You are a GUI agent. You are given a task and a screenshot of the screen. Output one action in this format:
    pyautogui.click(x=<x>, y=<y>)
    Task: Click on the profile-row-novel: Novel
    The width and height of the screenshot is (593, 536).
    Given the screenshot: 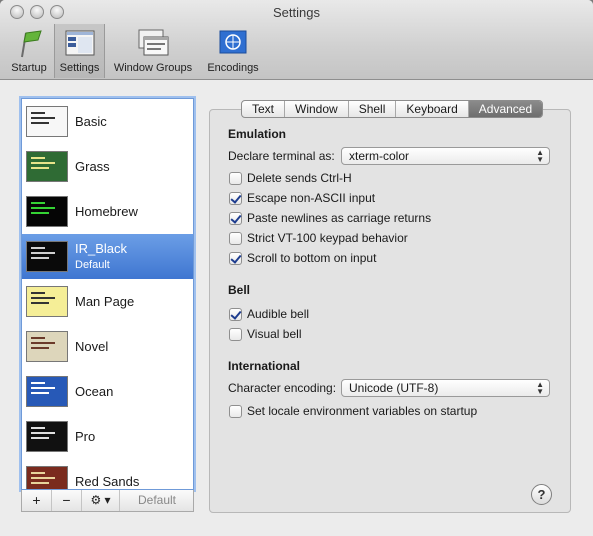 What is the action you would take?
    pyautogui.click(x=107, y=346)
    